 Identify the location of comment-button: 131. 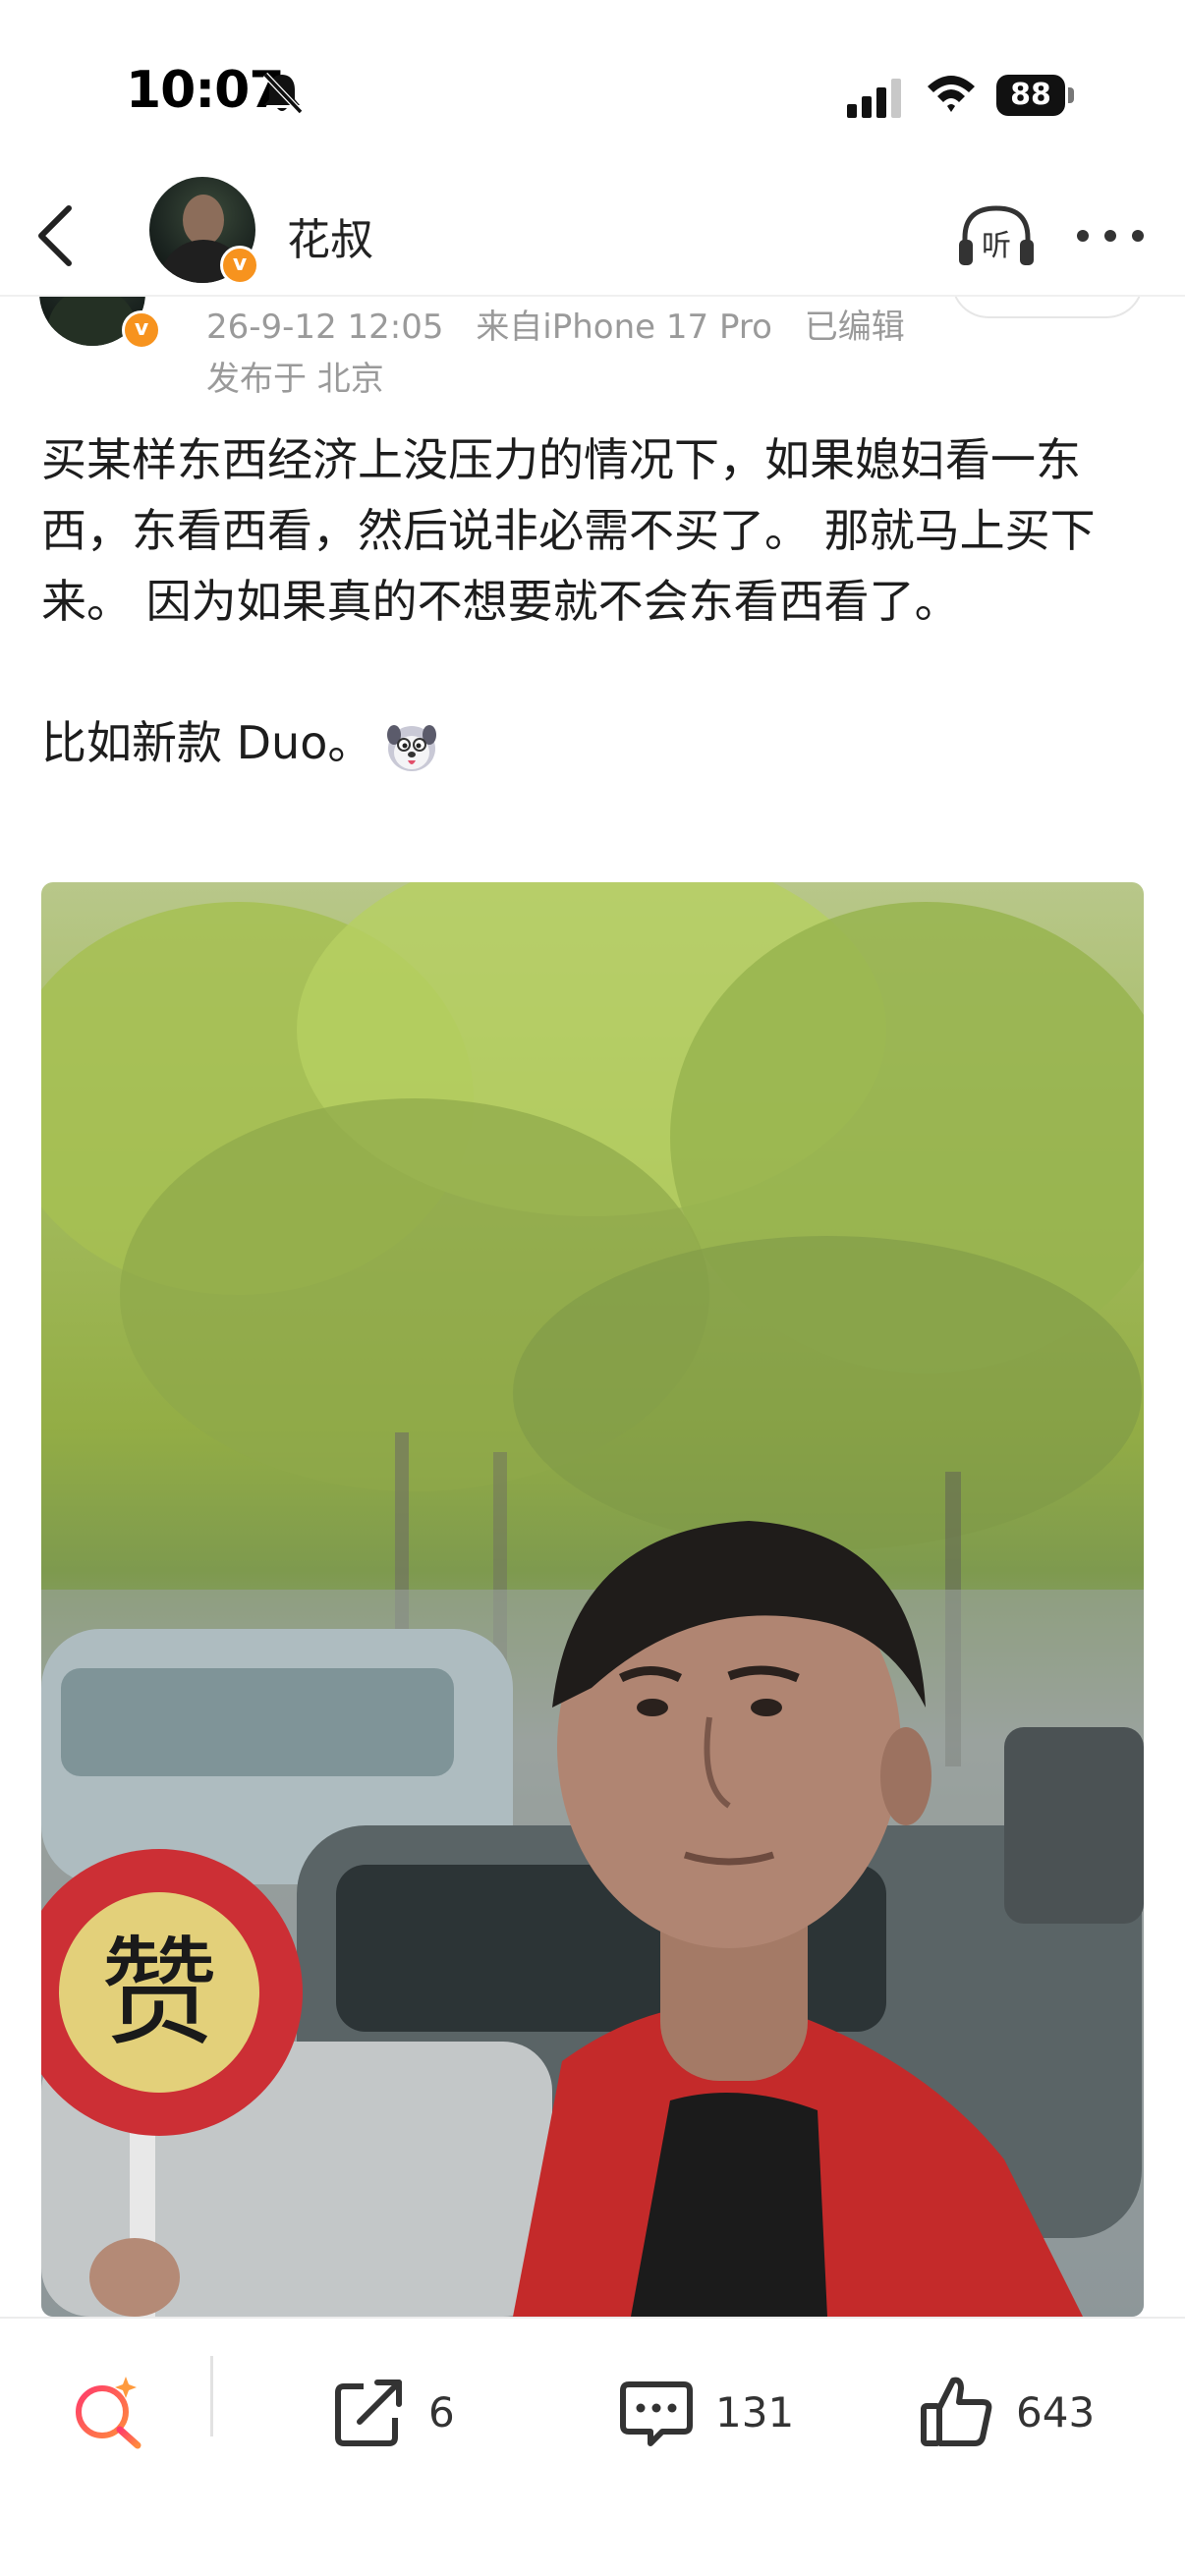
(706, 2412).